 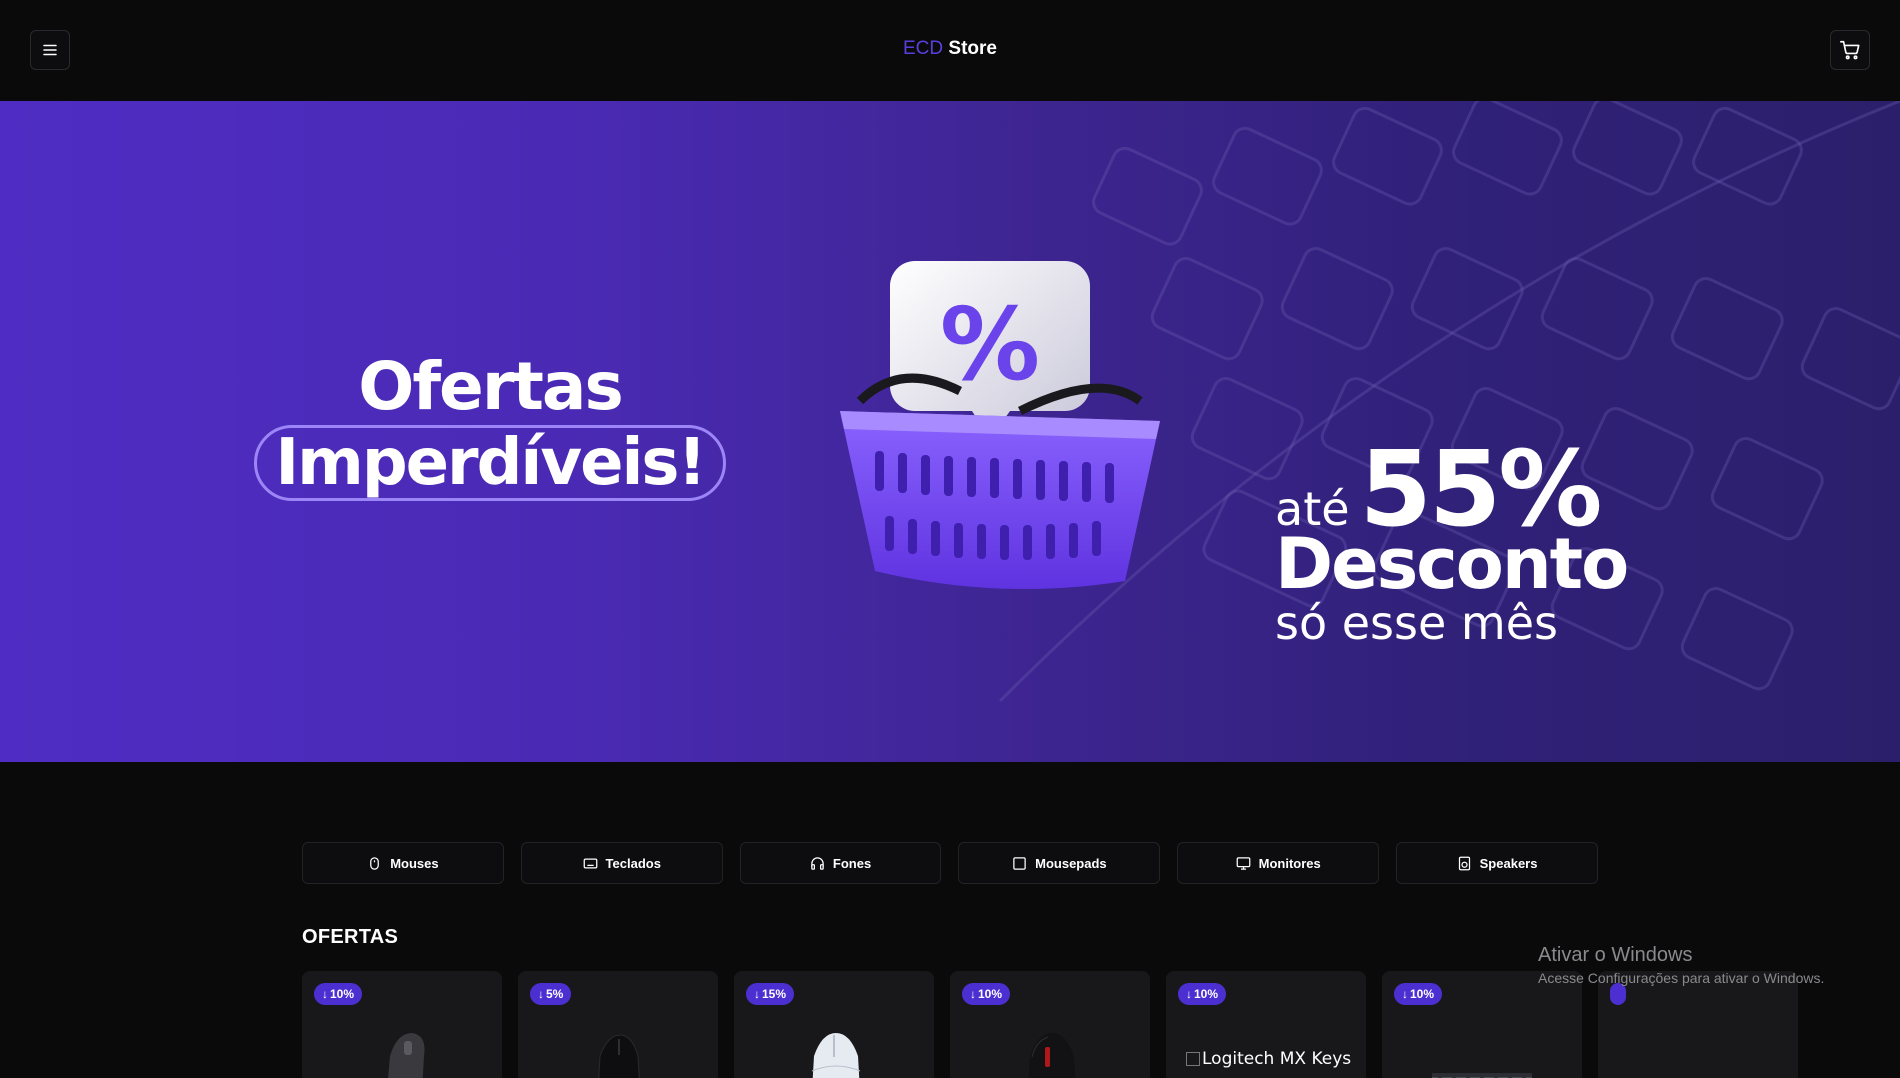 What do you see at coordinates (1508, 863) in the screenshot?
I see `category-label: Speakers` at bounding box center [1508, 863].